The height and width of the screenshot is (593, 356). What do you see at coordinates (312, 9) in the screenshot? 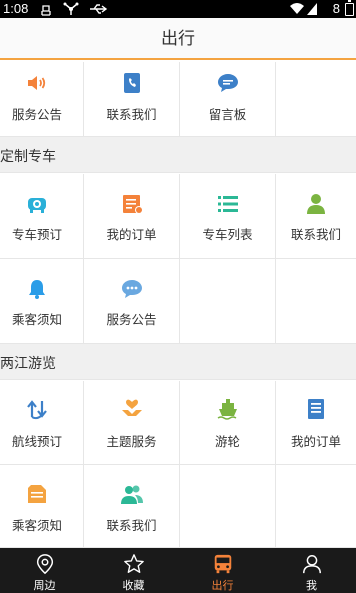
I see `signal-icon` at bounding box center [312, 9].